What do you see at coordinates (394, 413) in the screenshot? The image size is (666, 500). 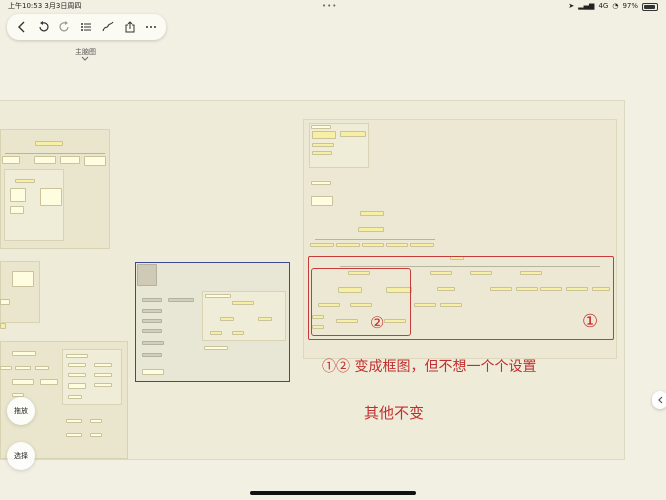 I see `annotation-note-line2: 其他不变` at bounding box center [394, 413].